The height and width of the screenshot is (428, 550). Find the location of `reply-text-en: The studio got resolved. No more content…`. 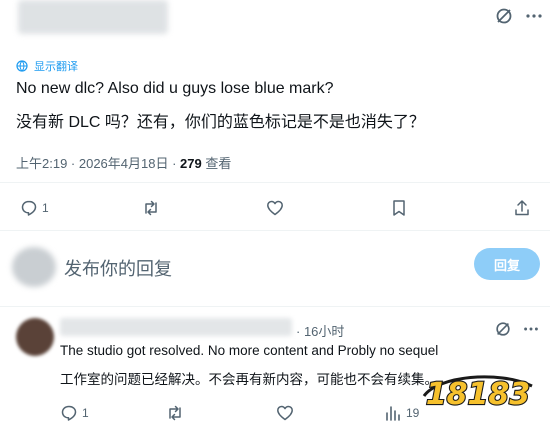

reply-text-en: The studio got resolved. No more content… is located at coordinates (249, 350).